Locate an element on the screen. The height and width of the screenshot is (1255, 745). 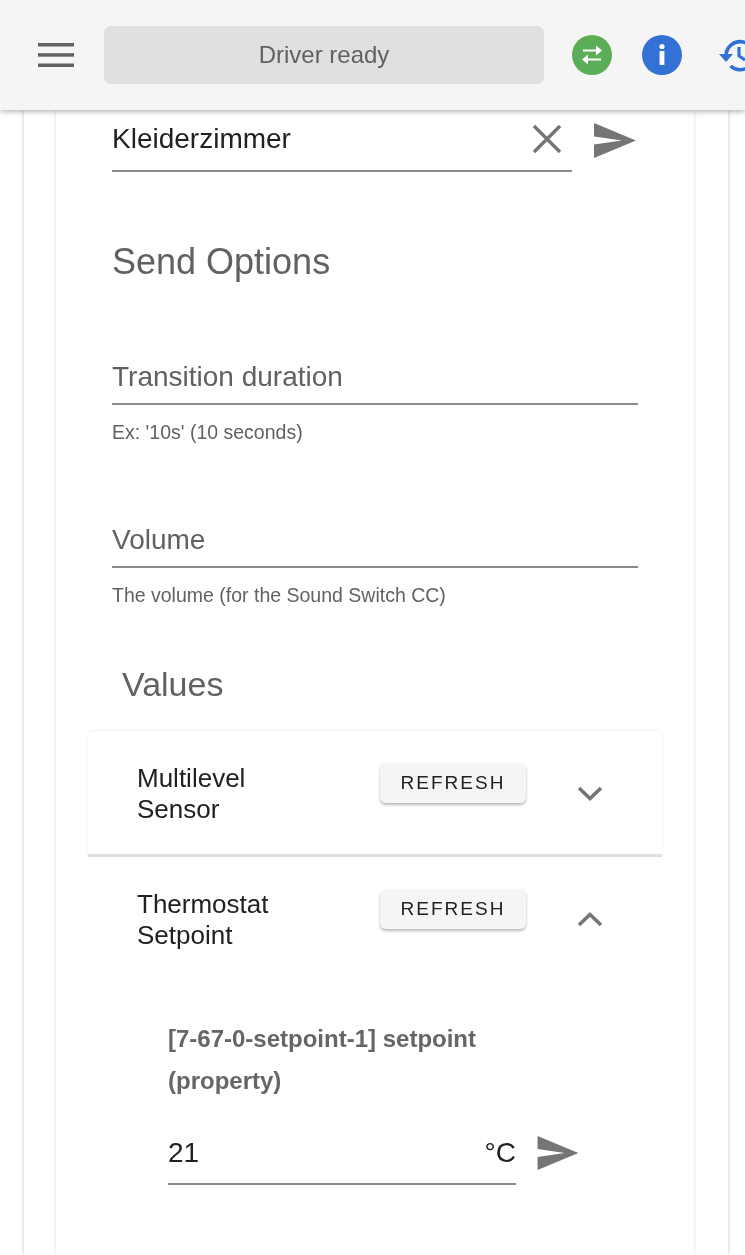
field-hint: The volume (for the Sound Switch CC) is located at coordinates (279, 595).